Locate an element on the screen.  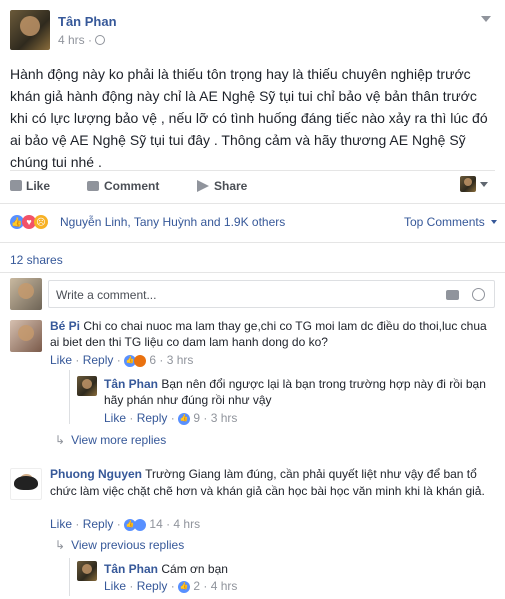
globe-icon is located at coordinates (100, 40).